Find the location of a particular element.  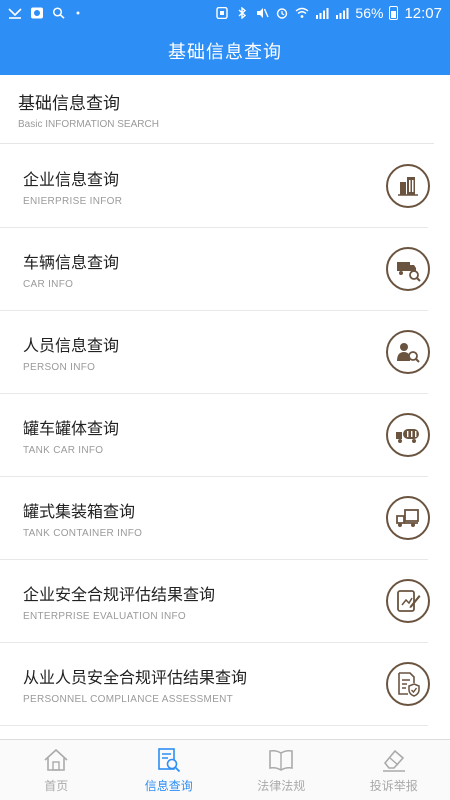

nav-laws: 法律法规 is located at coordinates (281, 770).